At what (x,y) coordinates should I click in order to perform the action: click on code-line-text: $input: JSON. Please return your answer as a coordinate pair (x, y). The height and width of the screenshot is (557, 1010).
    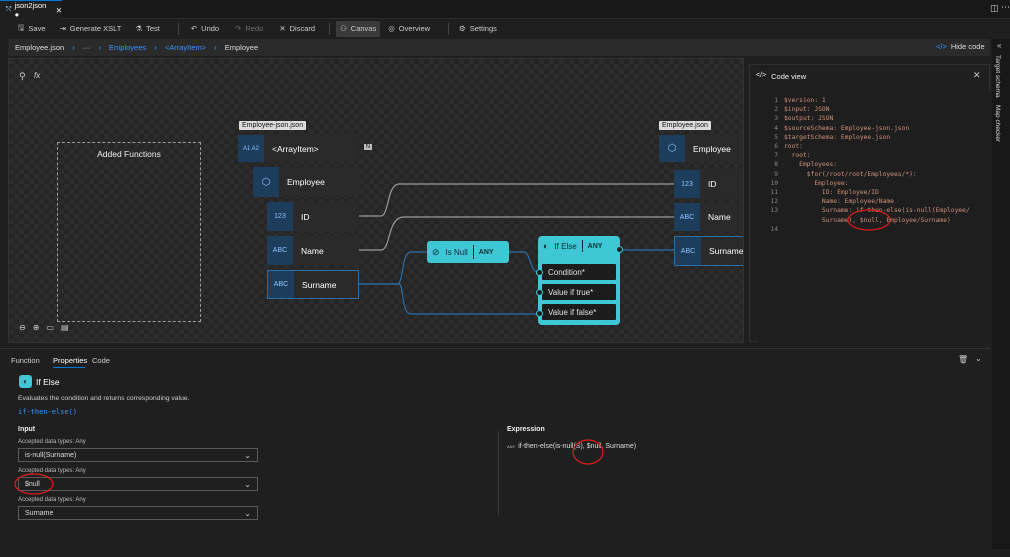
    Looking at the image, I should click on (807, 110).